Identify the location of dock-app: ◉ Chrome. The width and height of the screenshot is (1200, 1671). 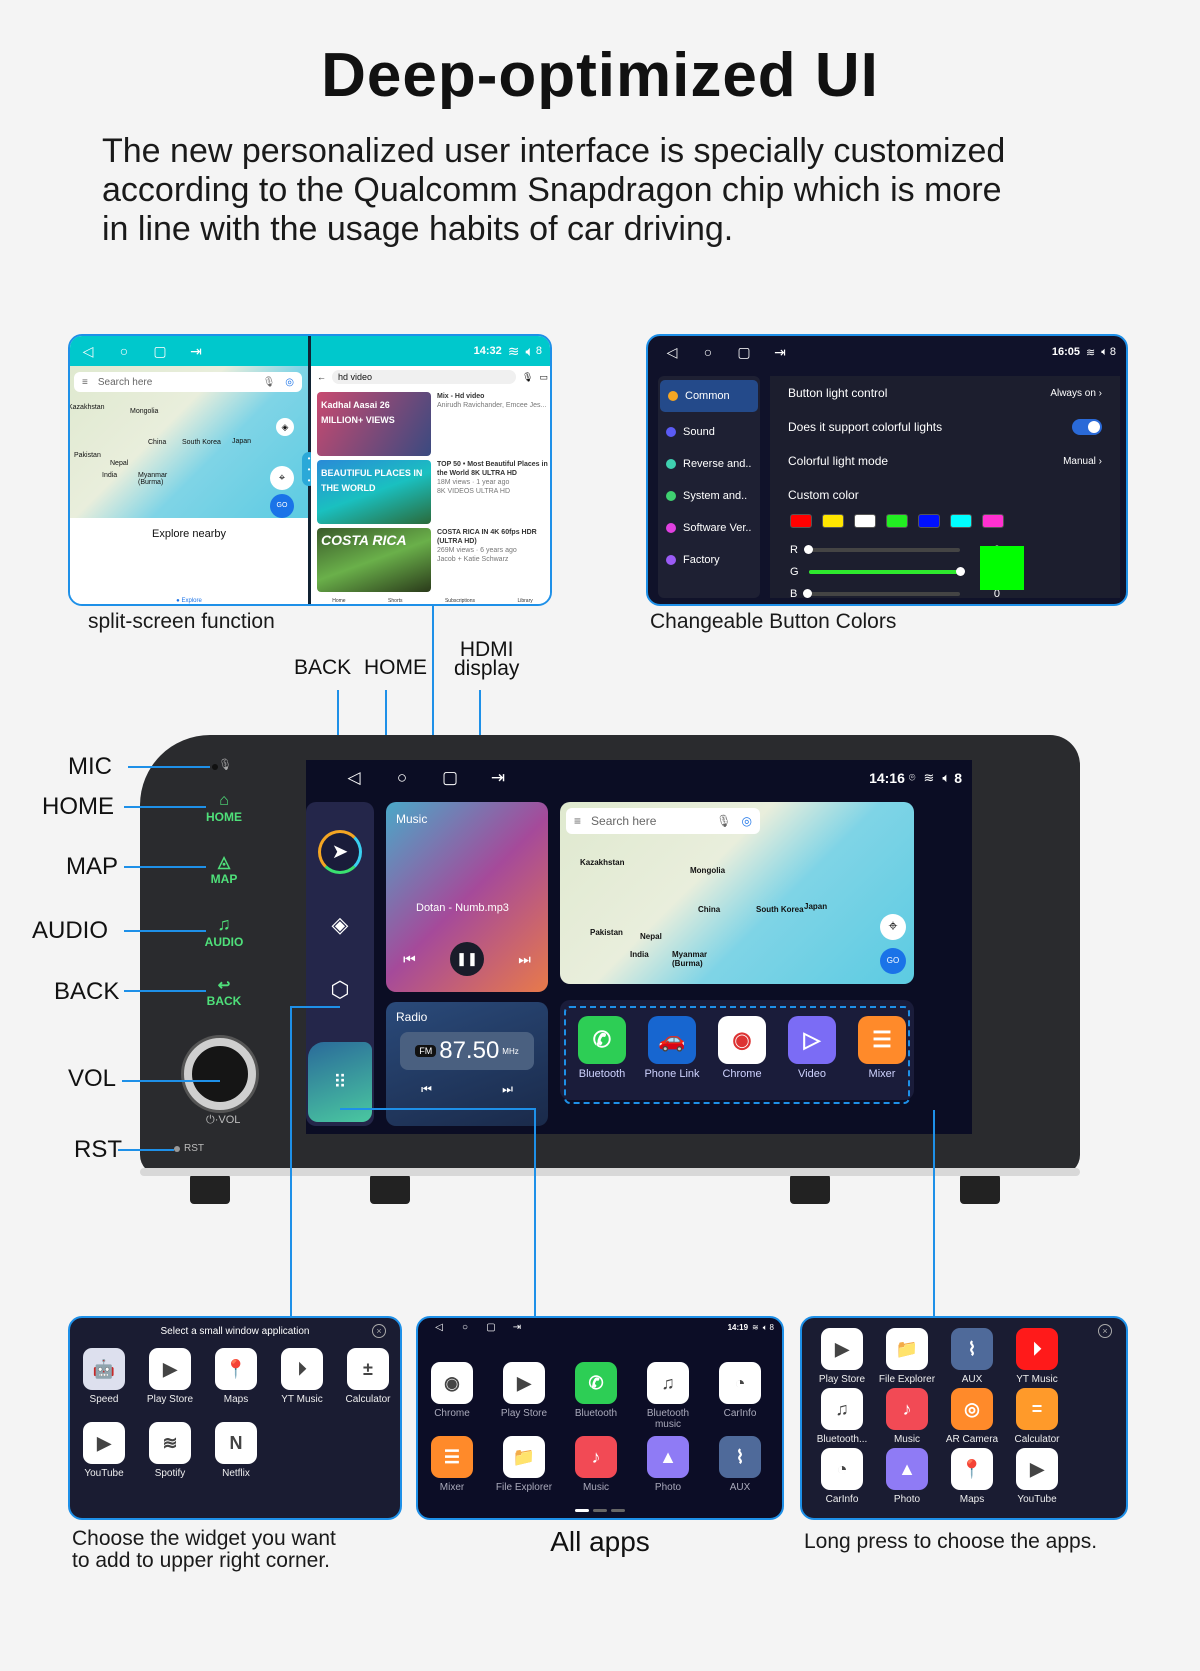
(742, 1048).